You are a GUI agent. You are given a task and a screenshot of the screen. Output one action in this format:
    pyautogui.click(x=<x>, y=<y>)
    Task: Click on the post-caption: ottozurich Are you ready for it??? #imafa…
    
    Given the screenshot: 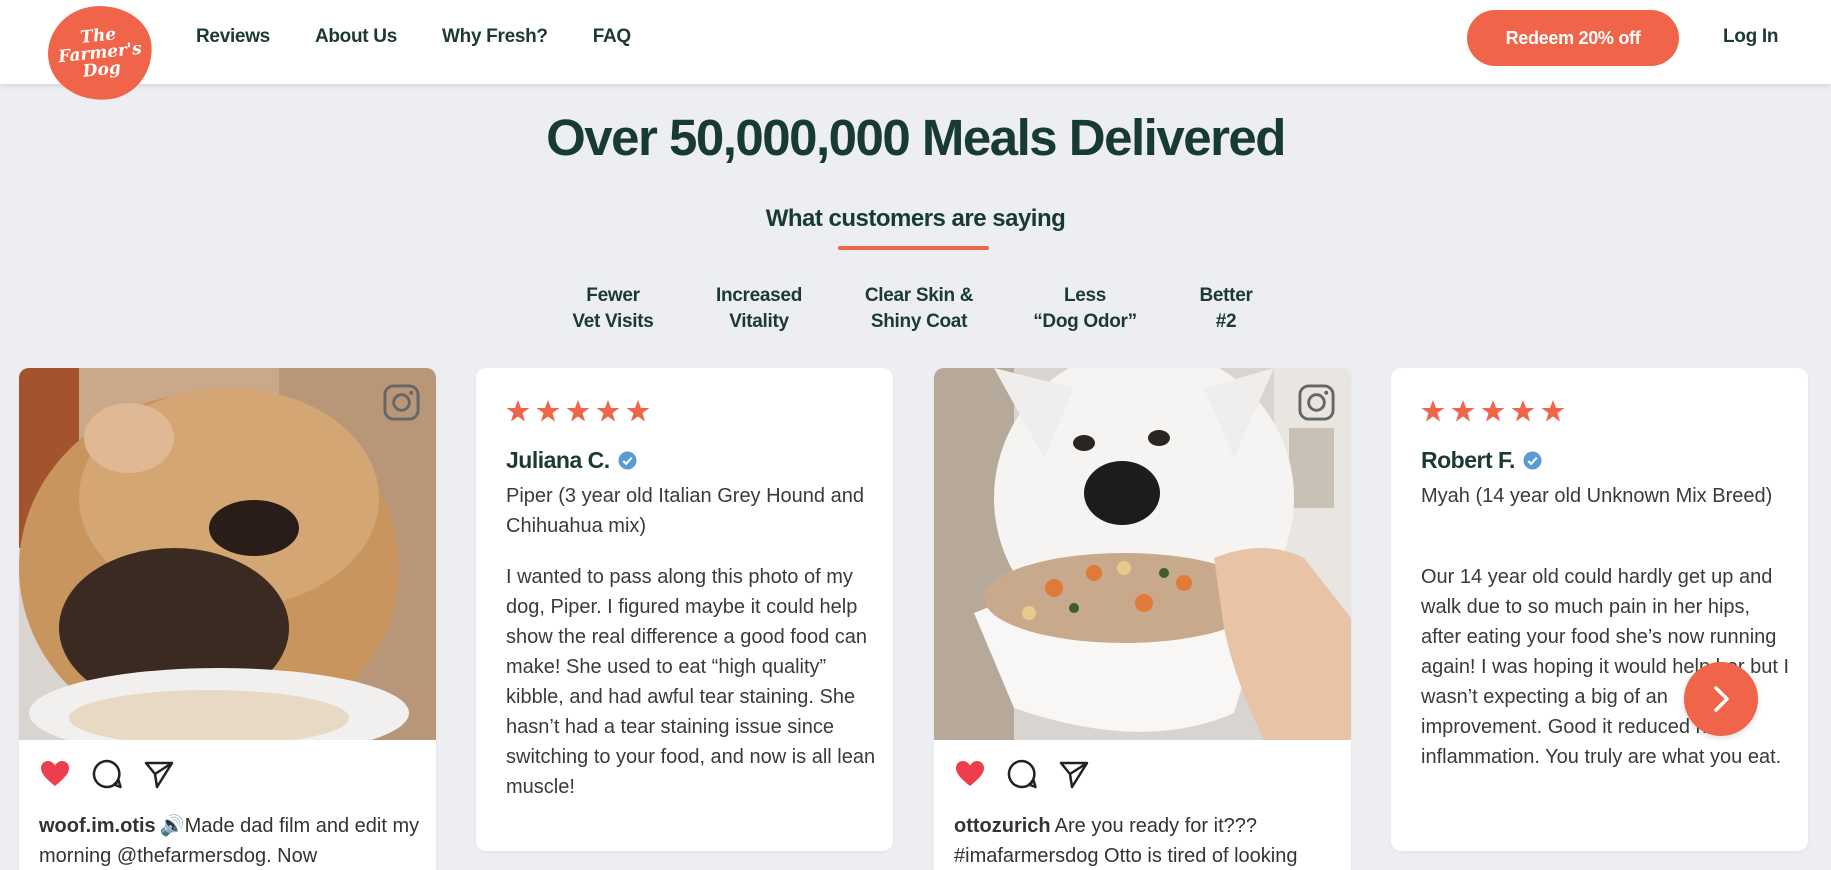 What is the action you would take?
    pyautogui.click(x=1146, y=840)
    